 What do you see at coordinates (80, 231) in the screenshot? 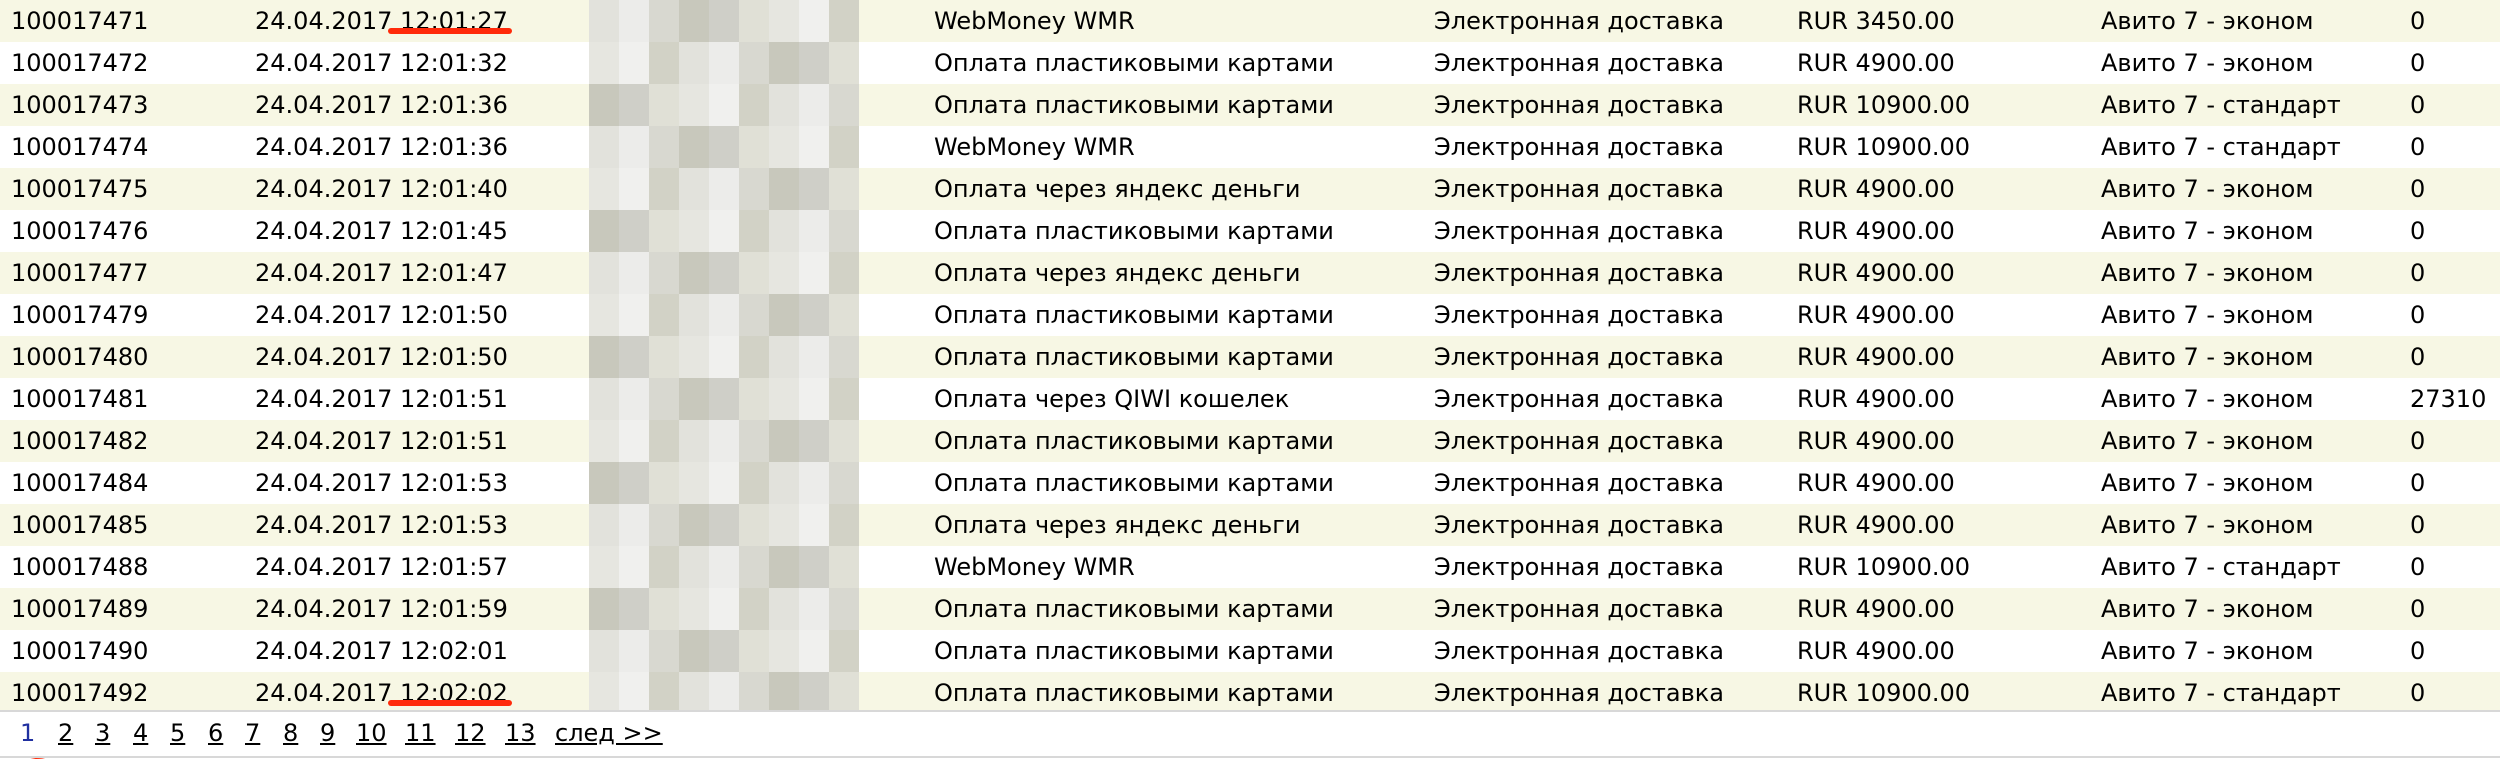
I see `order-id-cell: 100017476` at bounding box center [80, 231].